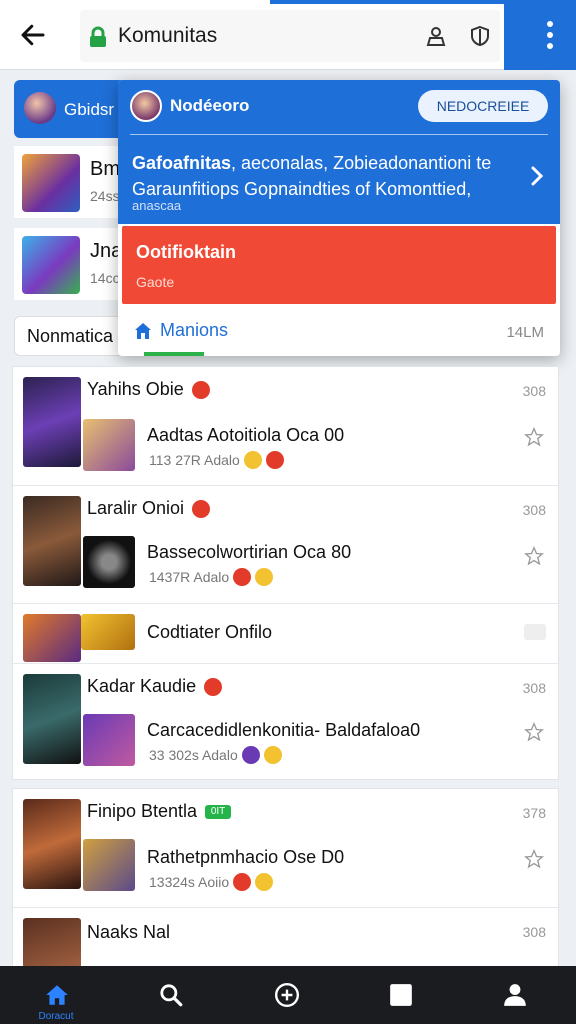  I want to click on shield-icon, so click(480, 36).